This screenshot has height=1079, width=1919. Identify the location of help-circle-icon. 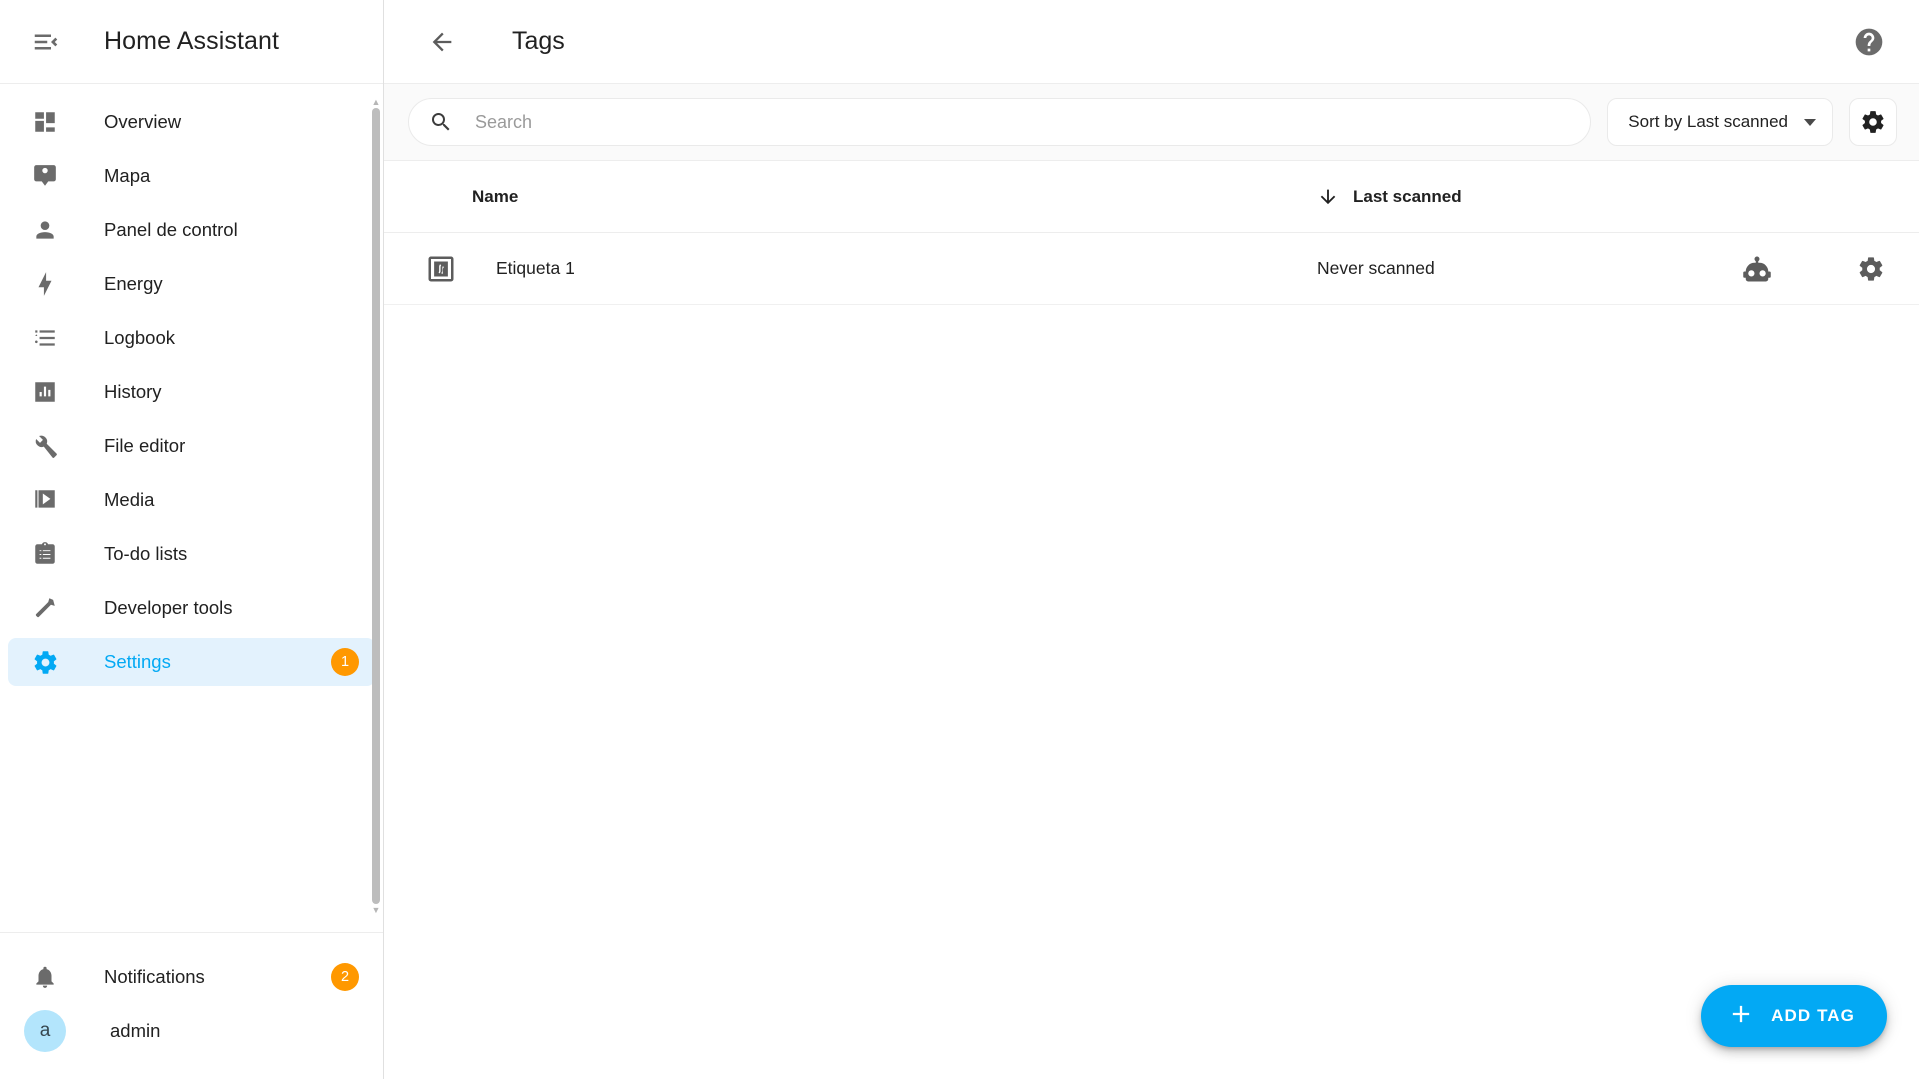
(1869, 42).